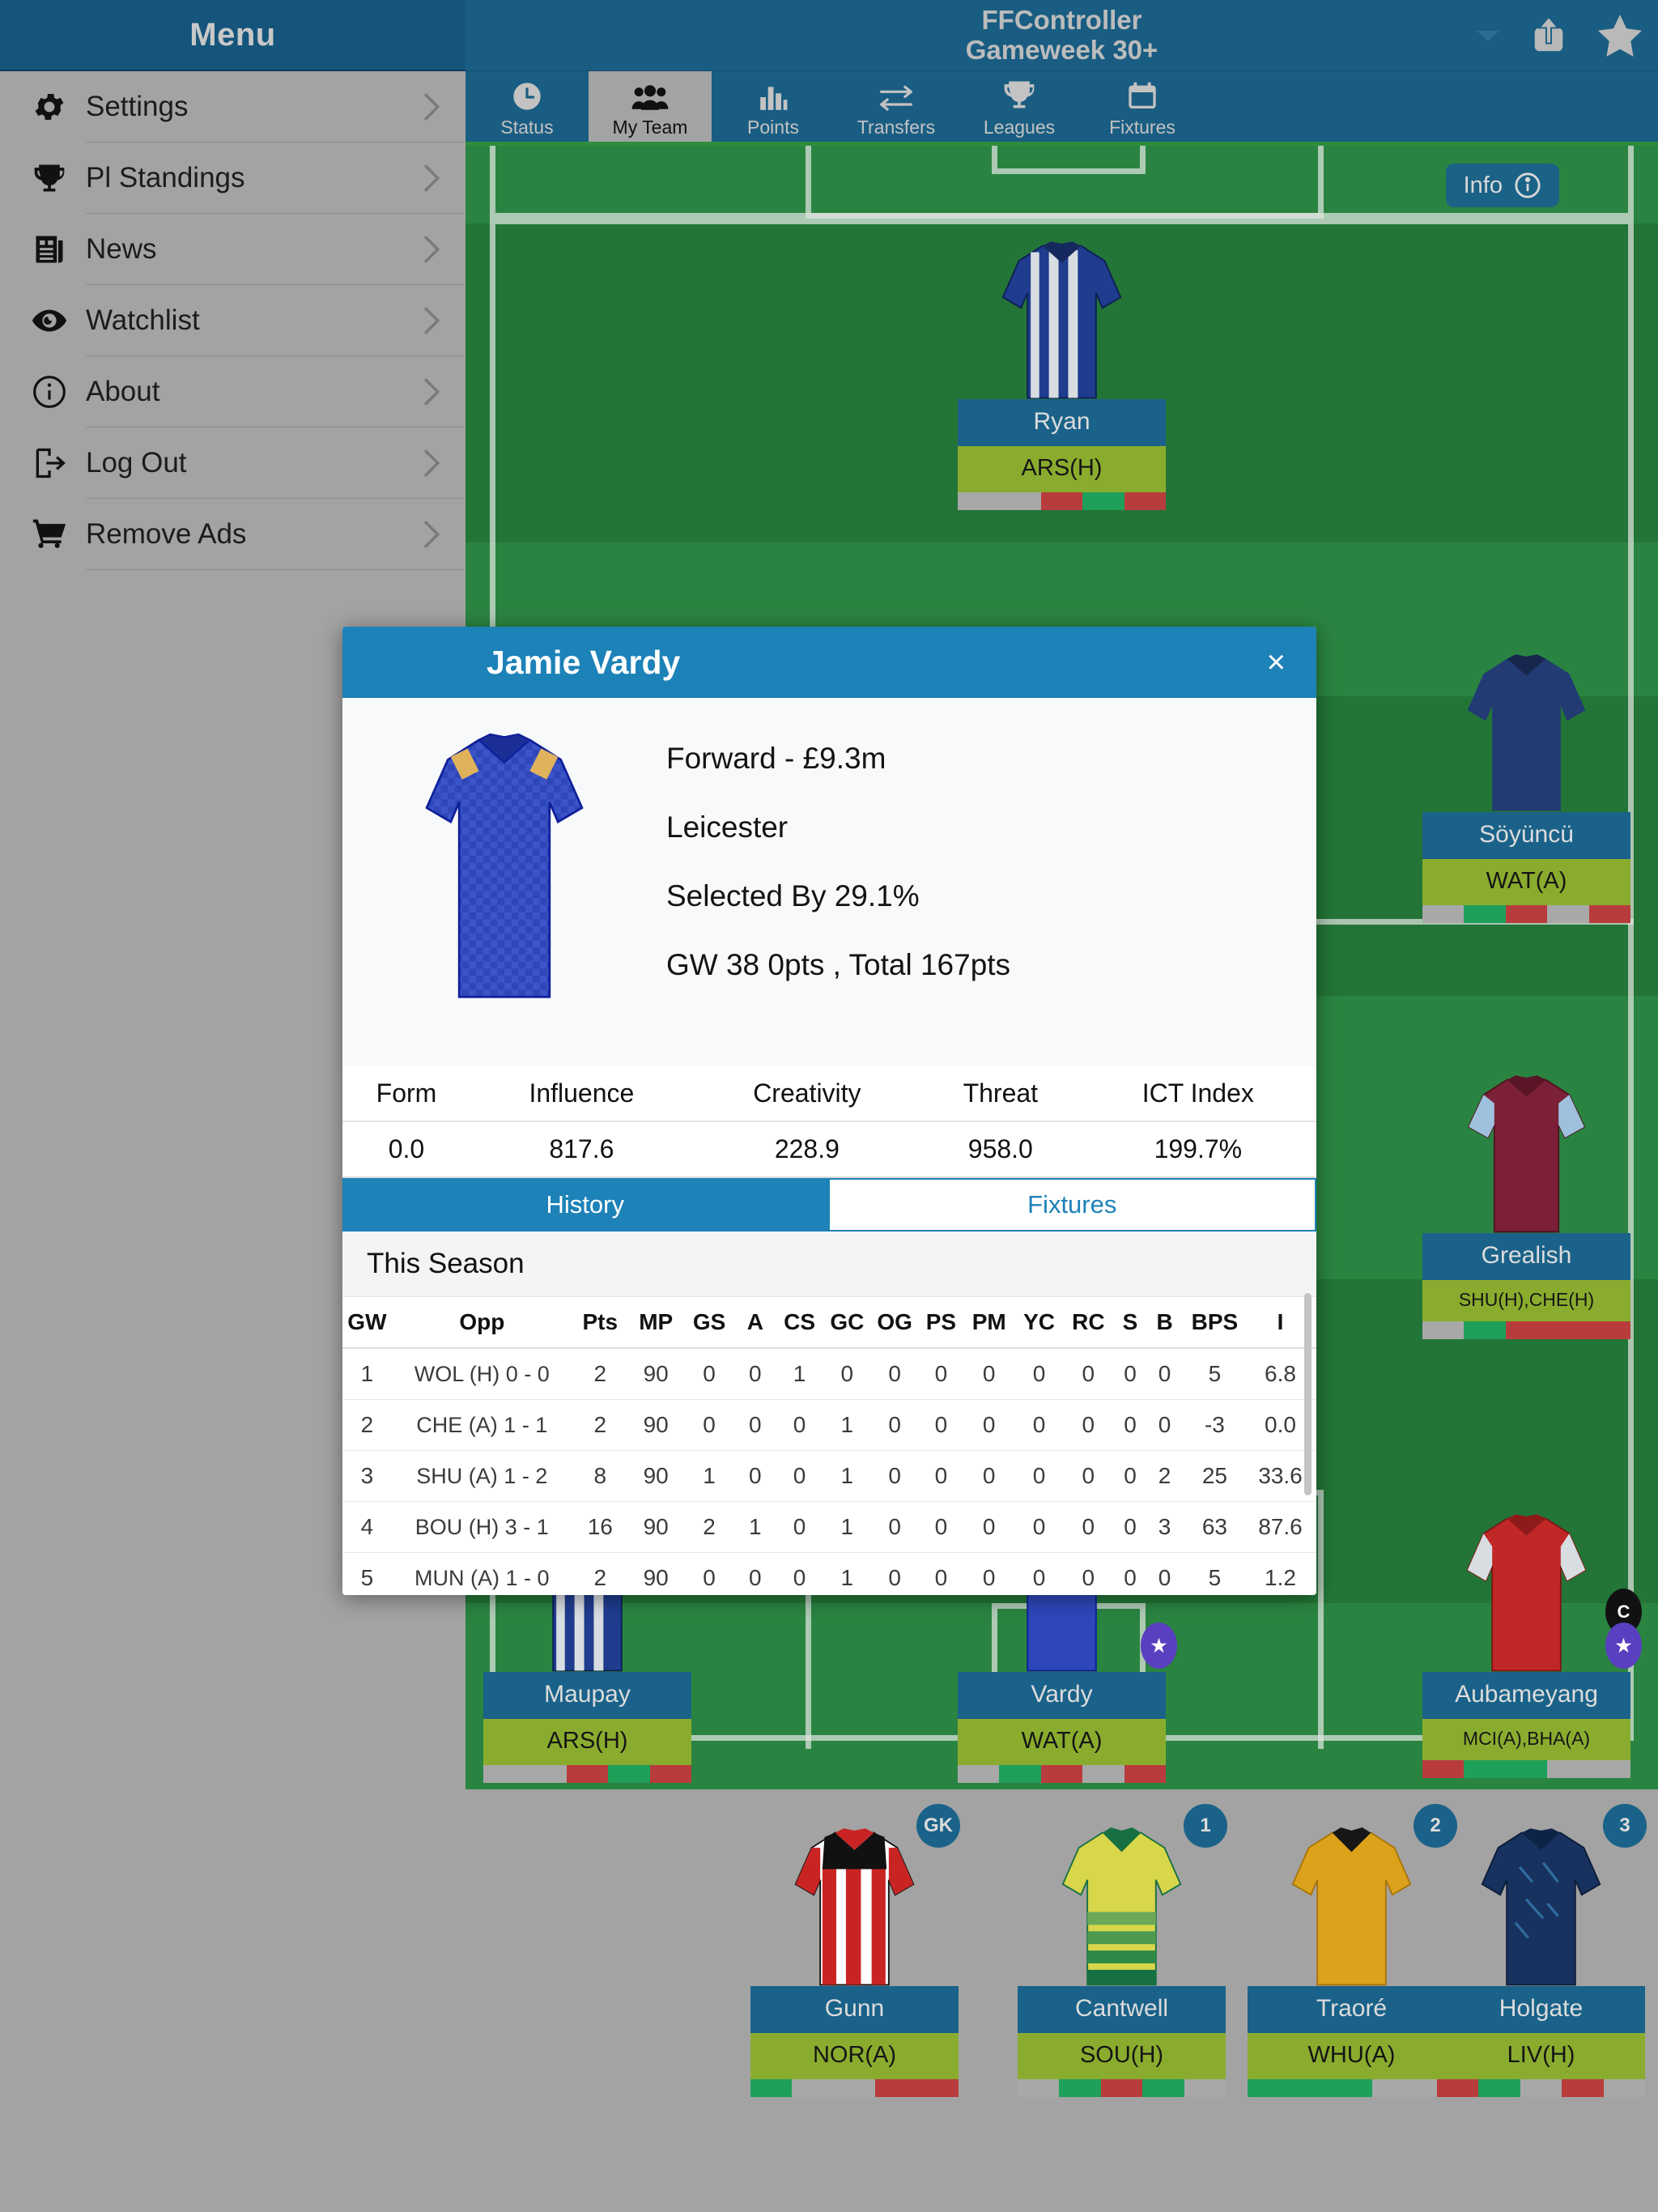 This screenshot has width=1658, height=2212. Describe the element at coordinates (829, 1574) in the screenshot. I see `table-row: 5MUN (A) 1 - 02900001000000051.211` at that location.